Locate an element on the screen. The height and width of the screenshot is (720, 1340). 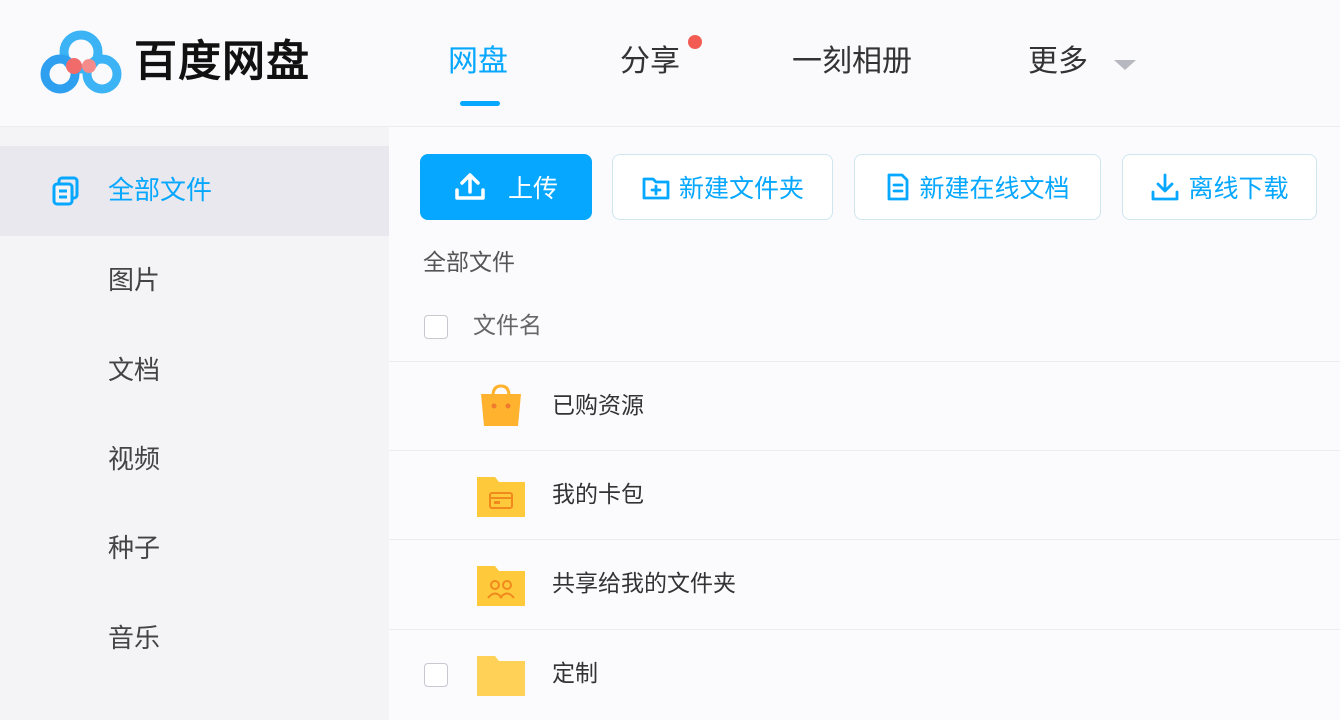
brand-name: 百度网盘 is located at coordinates (222, 62).